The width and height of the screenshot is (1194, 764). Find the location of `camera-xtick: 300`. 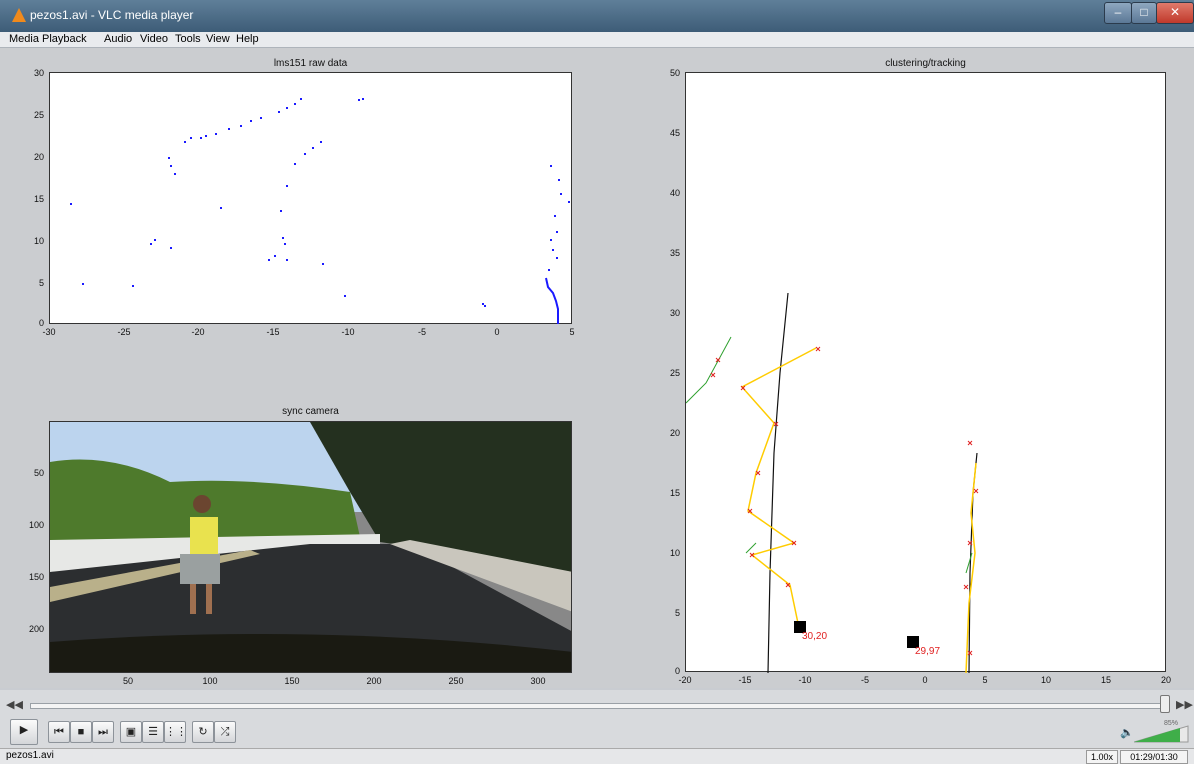

camera-xtick: 300 is located at coordinates (538, 681).